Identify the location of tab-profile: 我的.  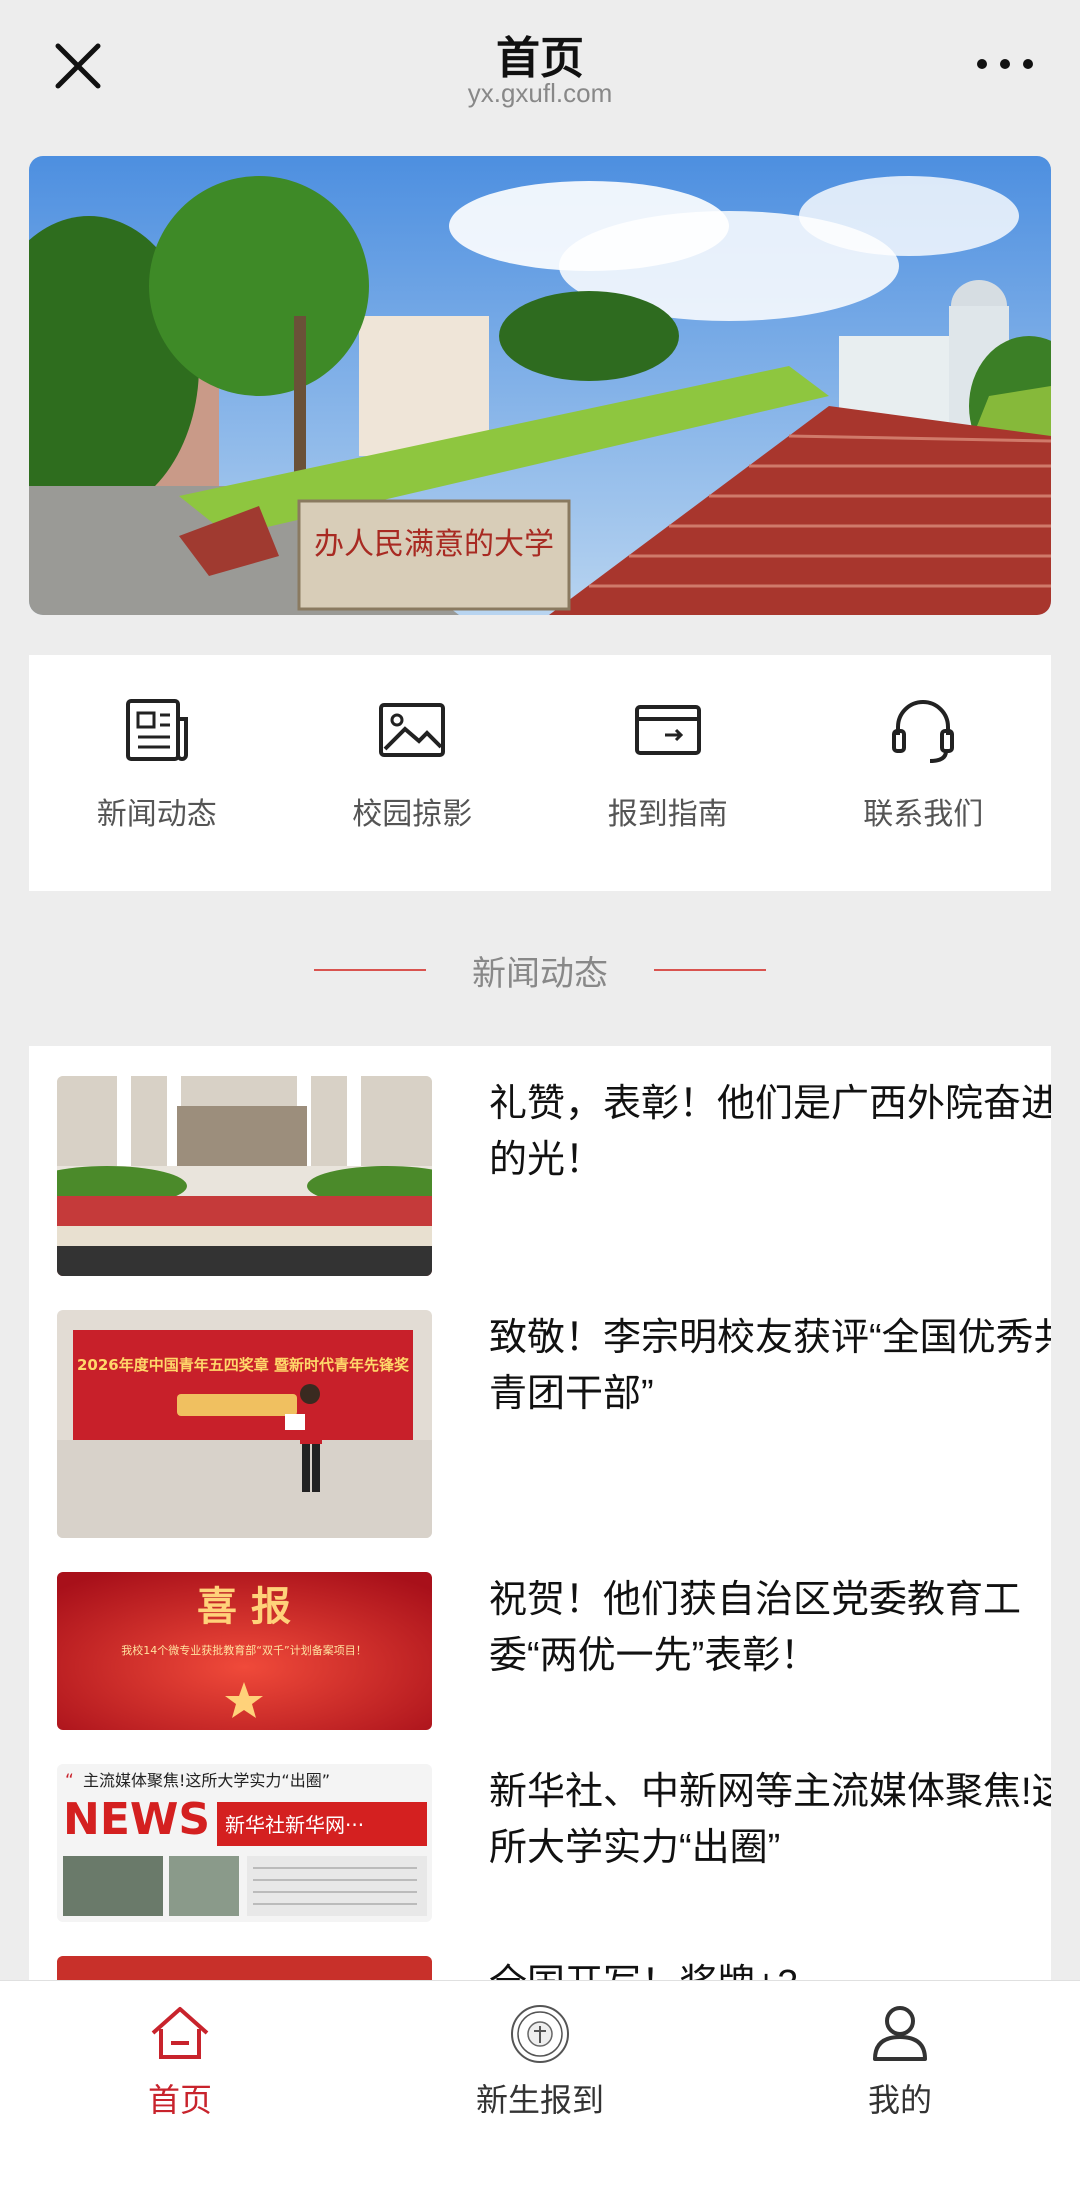
(900, 2096).